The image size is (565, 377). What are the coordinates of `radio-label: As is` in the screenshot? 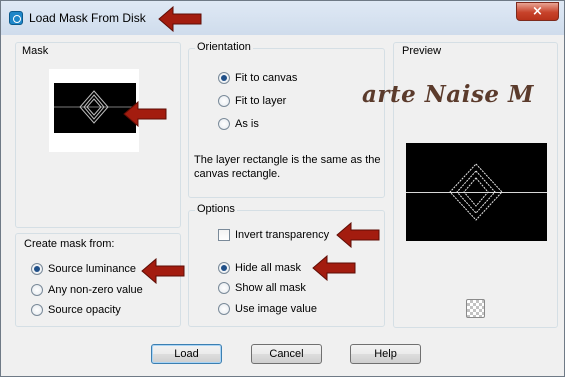 It's located at (247, 124).